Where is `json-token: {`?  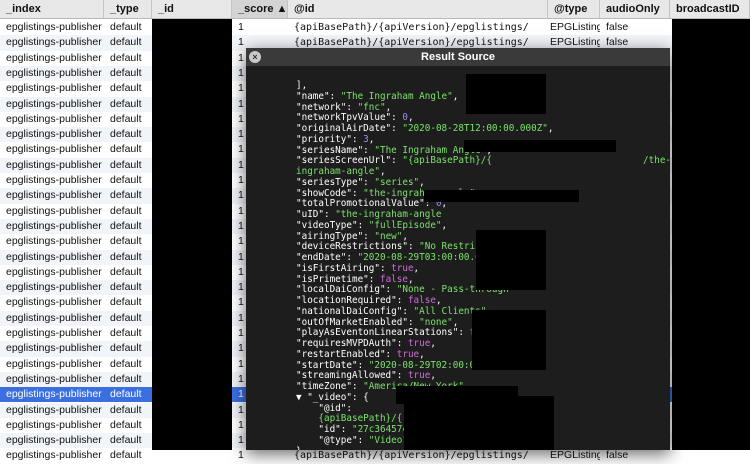
json-token: { is located at coordinates (366, 397).